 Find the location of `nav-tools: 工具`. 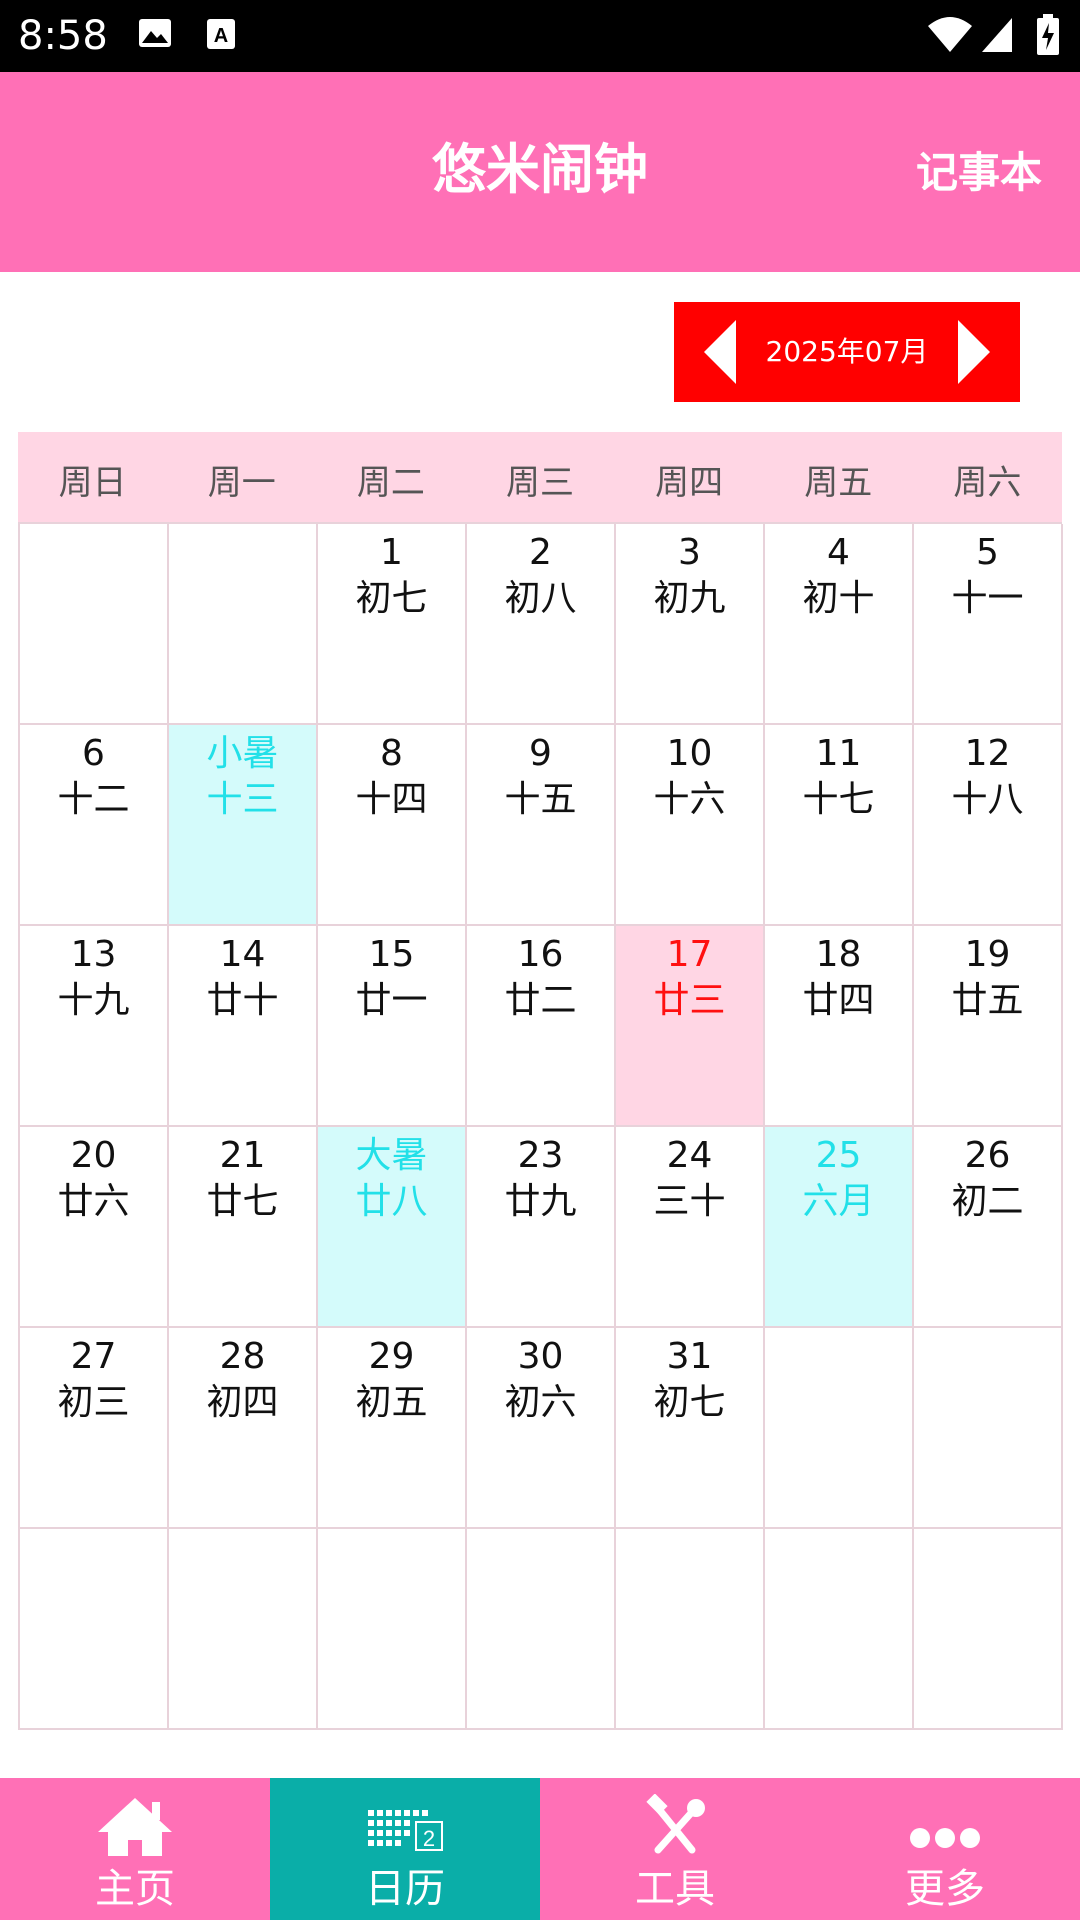

nav-tools: 工具 is located at coordinates (675, 1849).